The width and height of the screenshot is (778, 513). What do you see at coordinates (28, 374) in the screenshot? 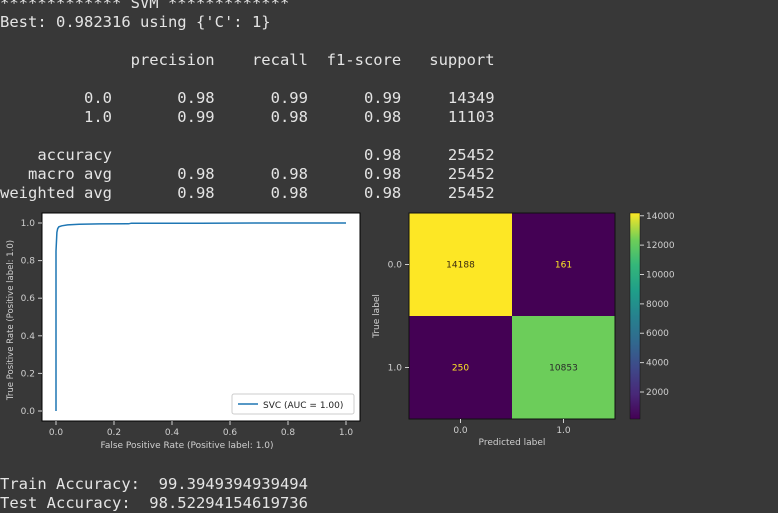
I see `y-tick-label: 0.2` at bounding box center [28, 374].